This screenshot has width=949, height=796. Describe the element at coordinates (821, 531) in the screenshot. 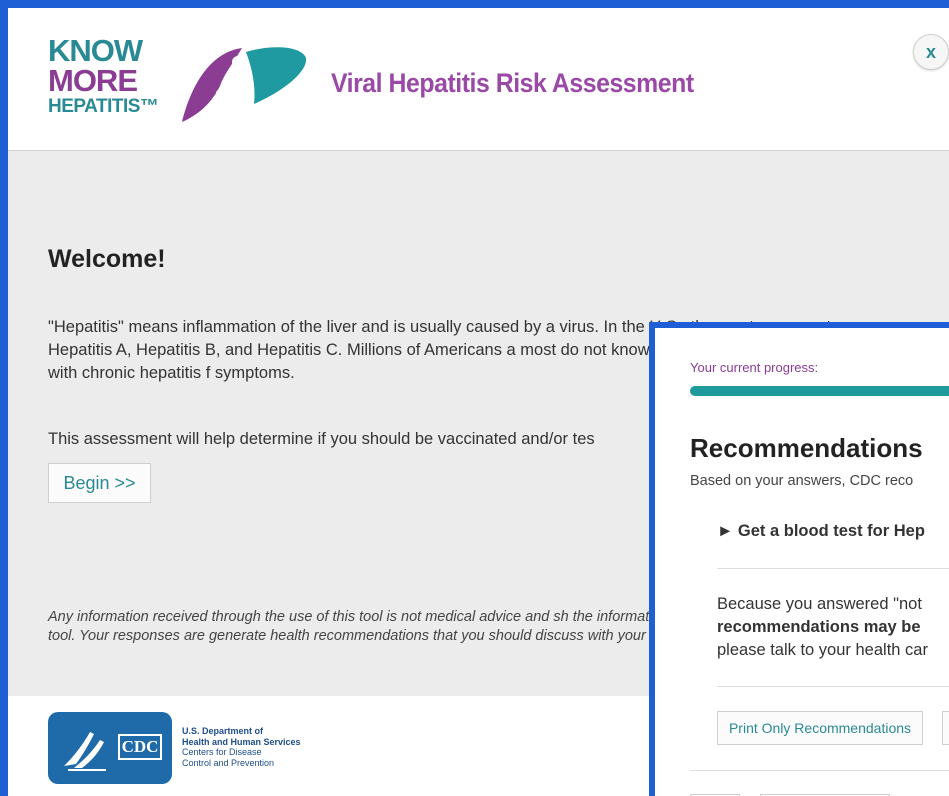

I see `recommendation-item: ► Get a blood test for Hep` at that location.